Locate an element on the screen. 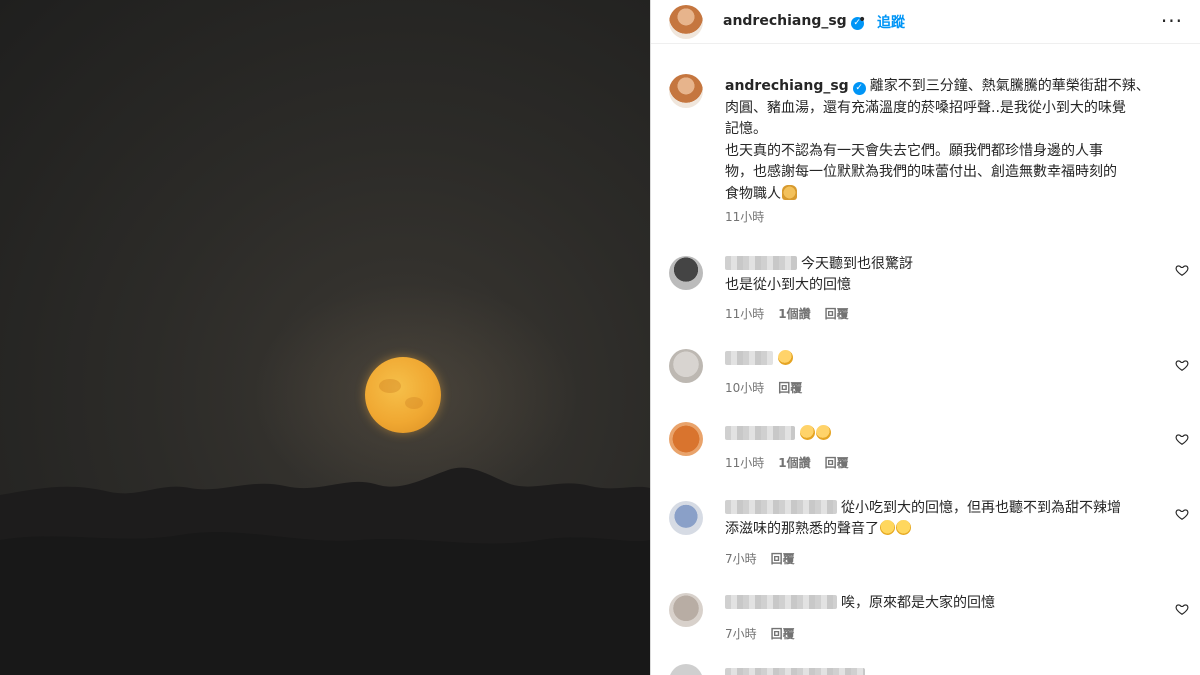 The image size is (1200, 675). caption-username-text: andrechiang_sg is located at coordinates (787, 86).